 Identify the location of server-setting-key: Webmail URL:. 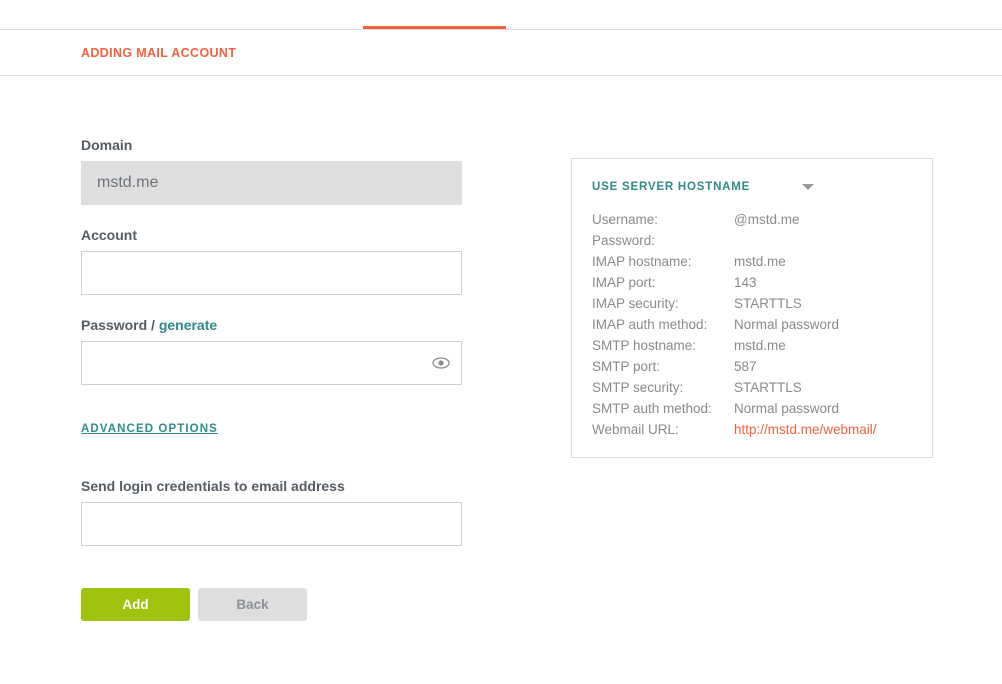
(635, 429).